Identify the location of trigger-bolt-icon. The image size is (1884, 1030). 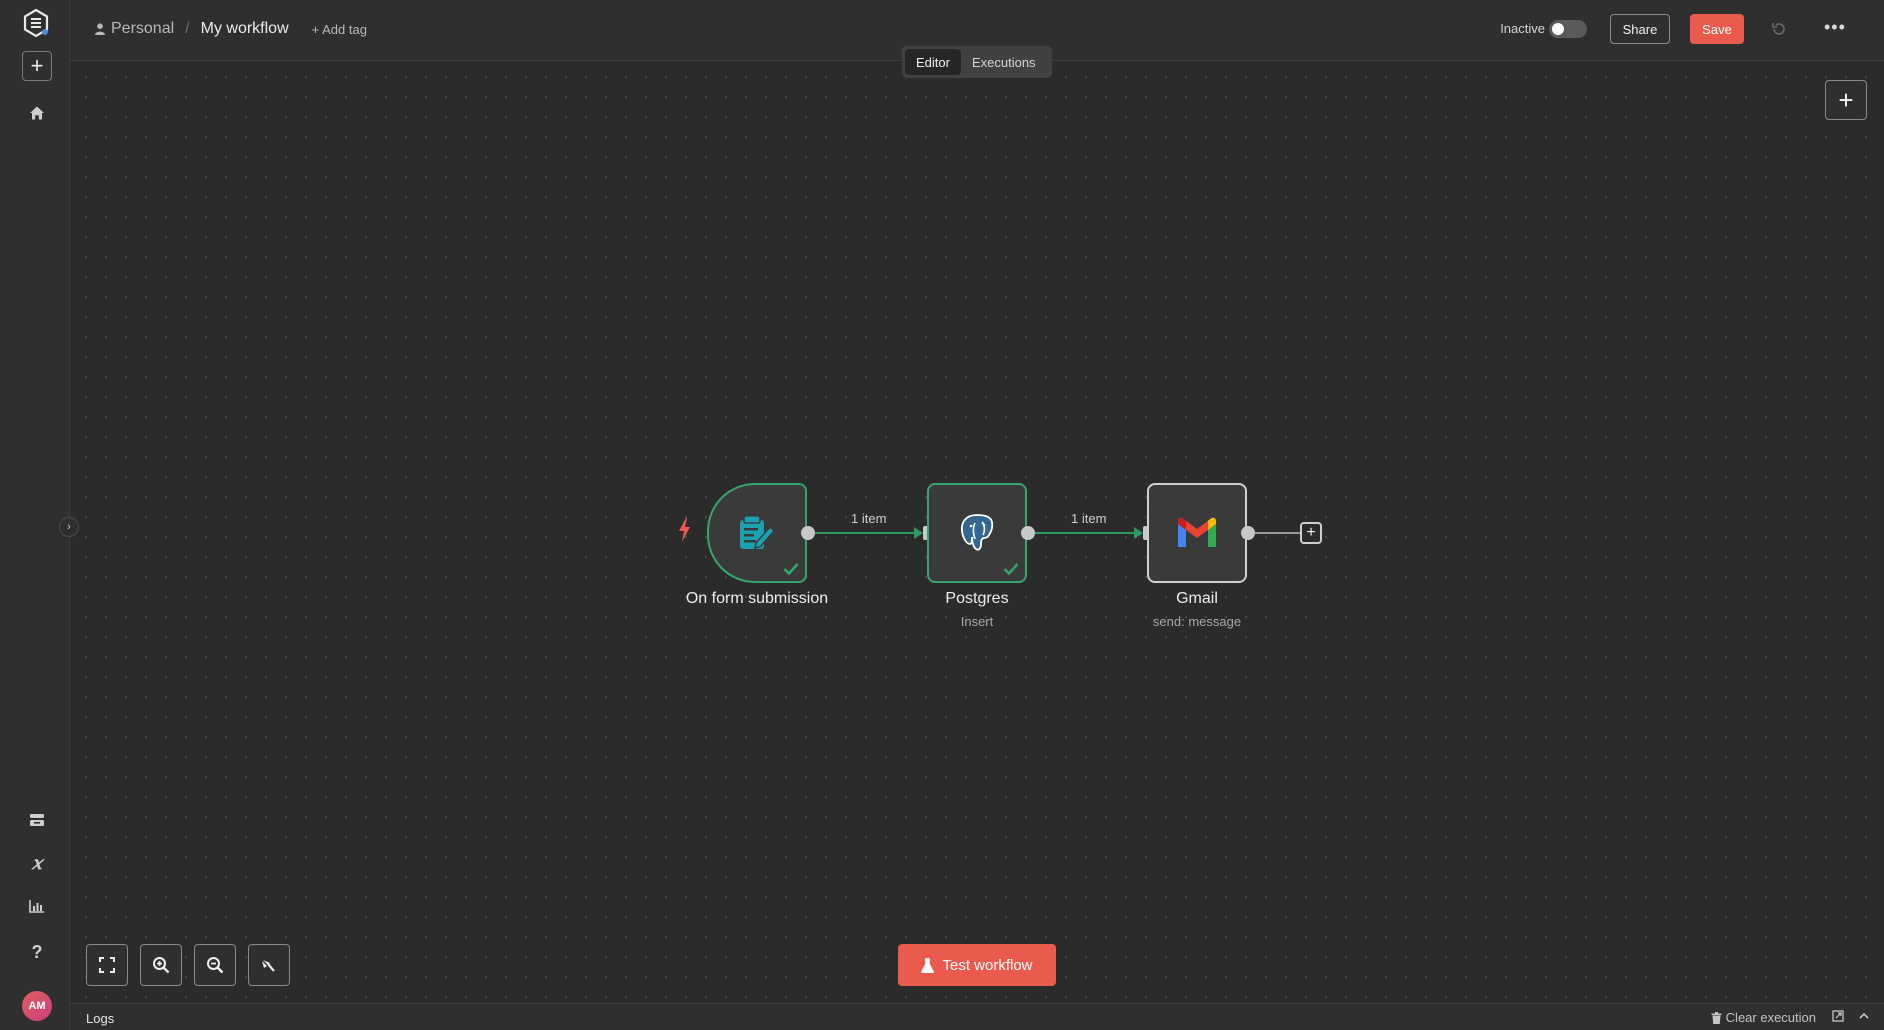
(684, 530).